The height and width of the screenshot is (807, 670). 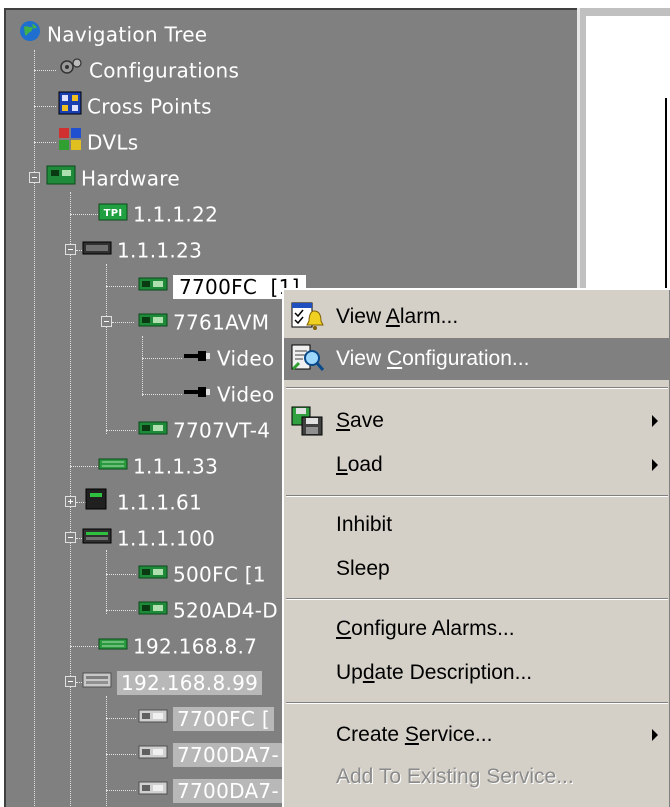 What do you see at coordinates (166, 538) in the screenshot?
I see `tree-item-label: 1.1.1.100` at bounding box center [166, 538].